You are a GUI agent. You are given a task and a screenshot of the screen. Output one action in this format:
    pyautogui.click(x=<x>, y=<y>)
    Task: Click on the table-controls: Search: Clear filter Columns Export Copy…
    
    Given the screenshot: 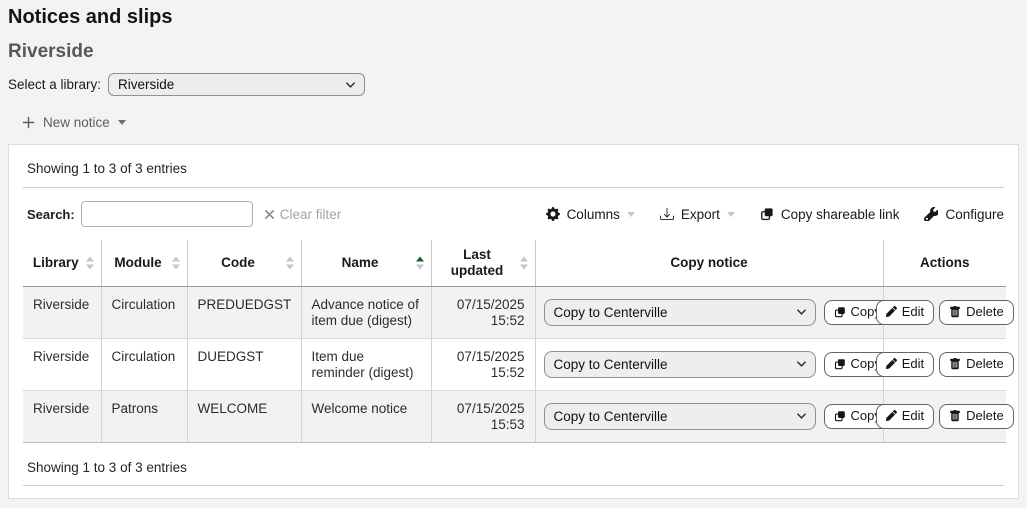 What is the action you would take?
    pyautogui.click(x=513, y=214)
    